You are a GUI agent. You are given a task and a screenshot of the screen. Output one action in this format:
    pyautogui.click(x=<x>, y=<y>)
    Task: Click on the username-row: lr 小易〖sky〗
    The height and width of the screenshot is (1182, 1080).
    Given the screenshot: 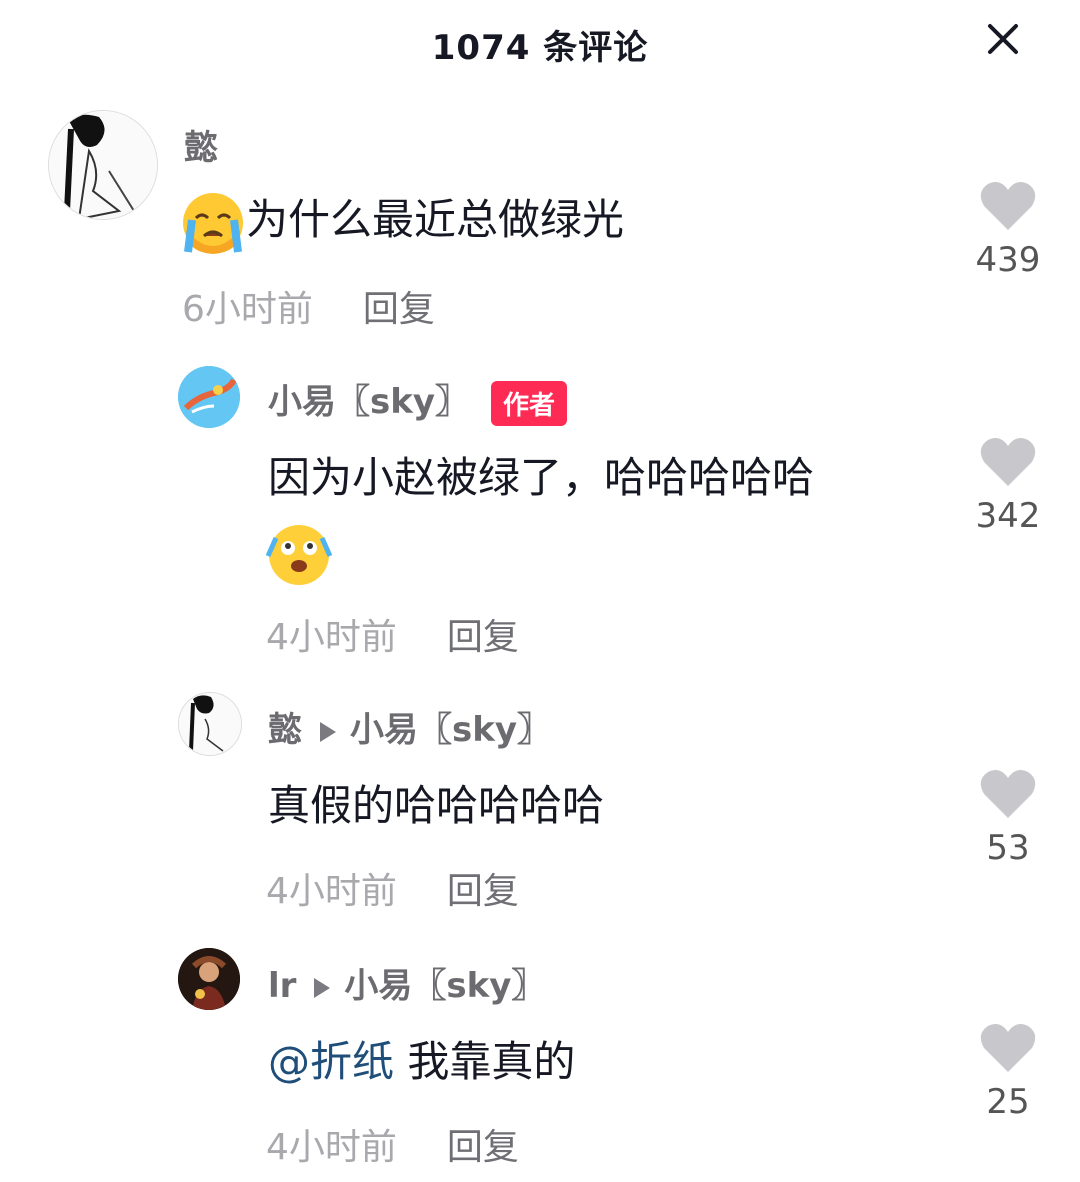 What is the action you would take?
    pyautogui.click(x=406, y=982)
    